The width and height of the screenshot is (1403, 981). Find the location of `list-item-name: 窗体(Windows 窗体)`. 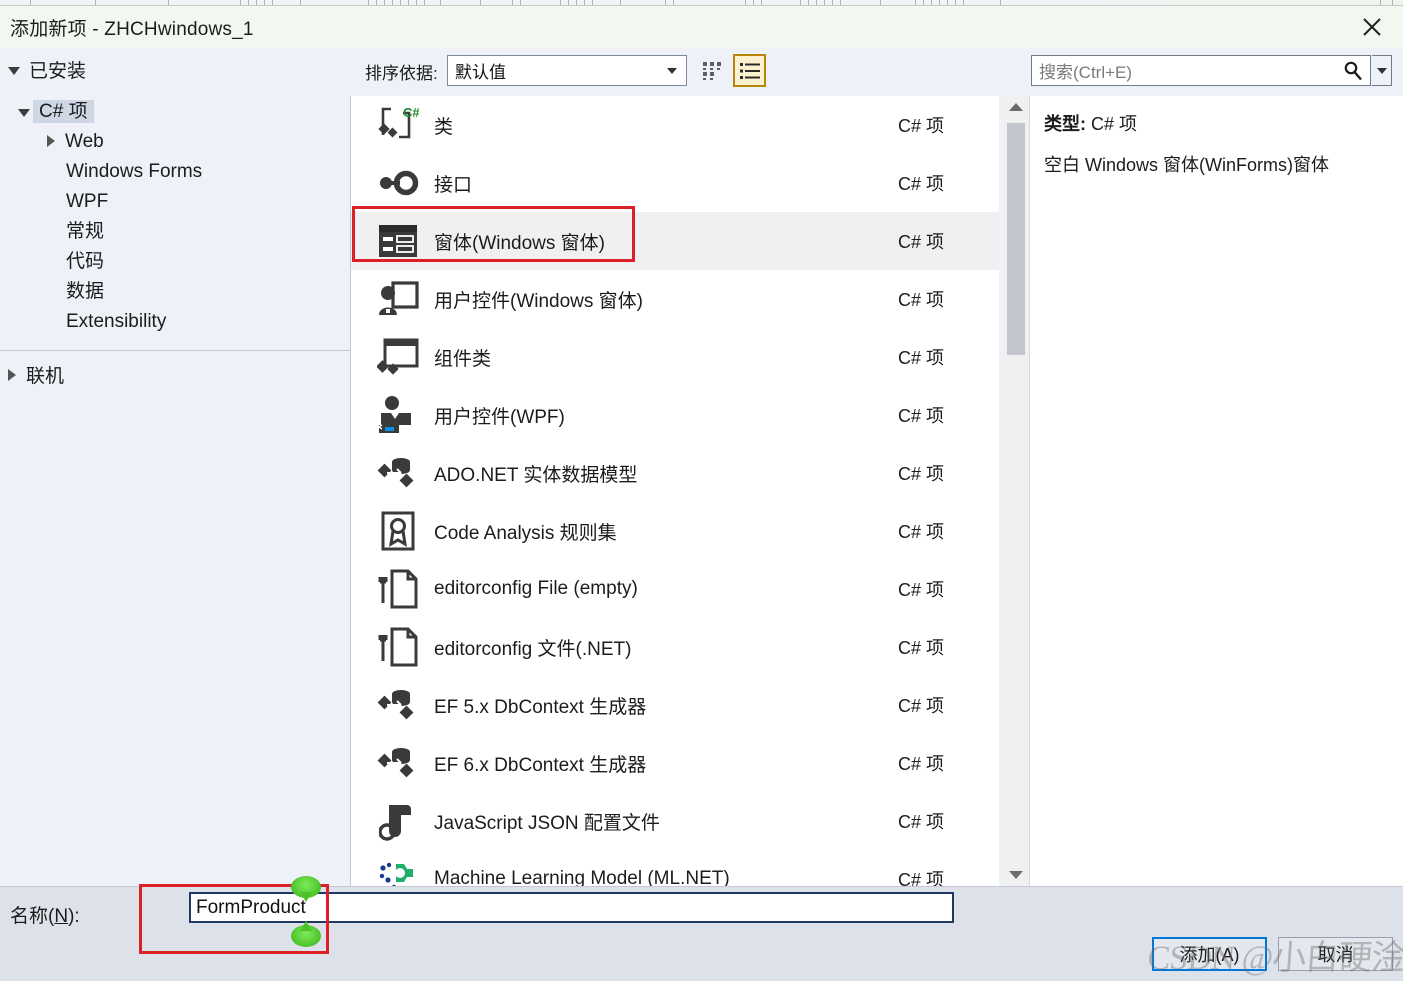

list-item-name: 窗体(Windows 窗体) is located at coordinates (520, 243).